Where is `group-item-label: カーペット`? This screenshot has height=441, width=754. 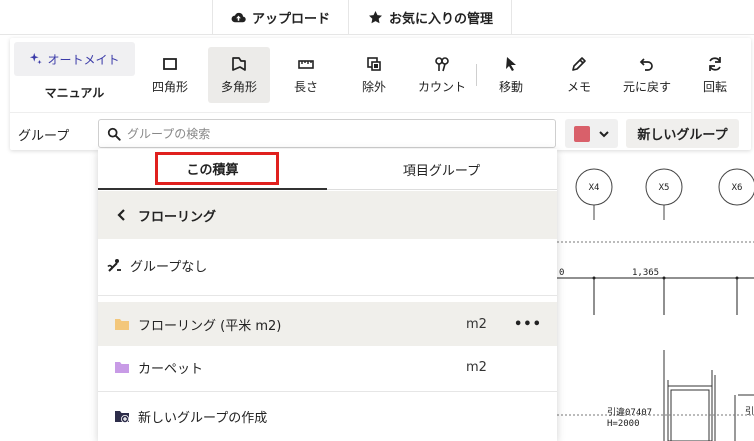 group-item-label: カーペット is located at coordinates (171, 369).